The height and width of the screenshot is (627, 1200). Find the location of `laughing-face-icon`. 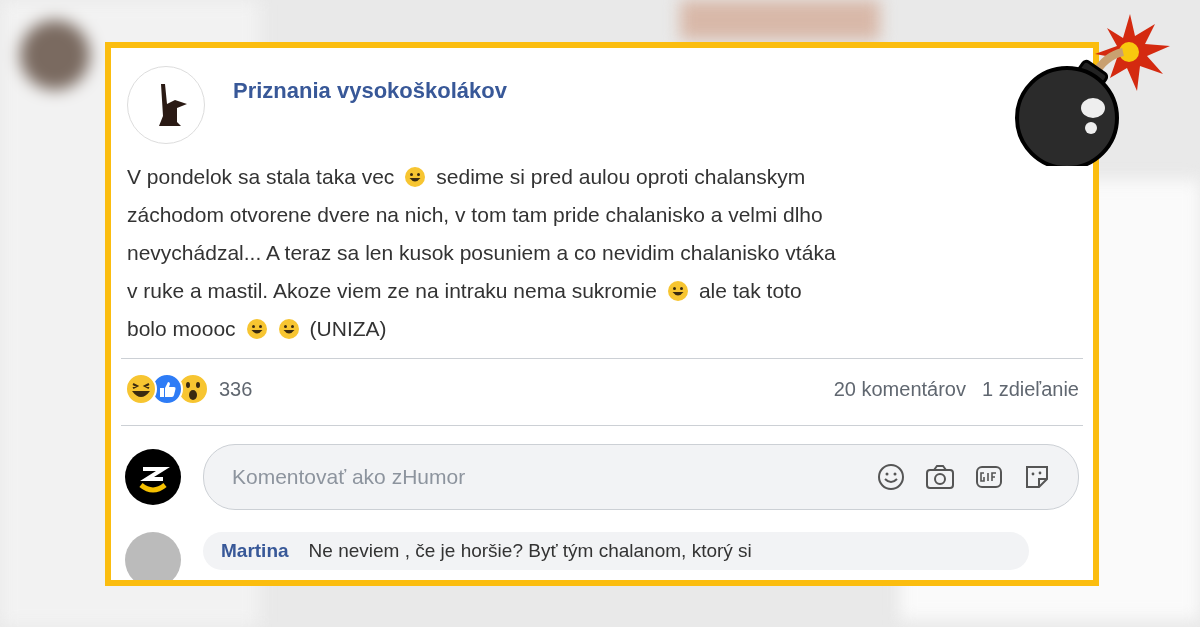

laughing-face-icon is located at coordinates (141, 389).